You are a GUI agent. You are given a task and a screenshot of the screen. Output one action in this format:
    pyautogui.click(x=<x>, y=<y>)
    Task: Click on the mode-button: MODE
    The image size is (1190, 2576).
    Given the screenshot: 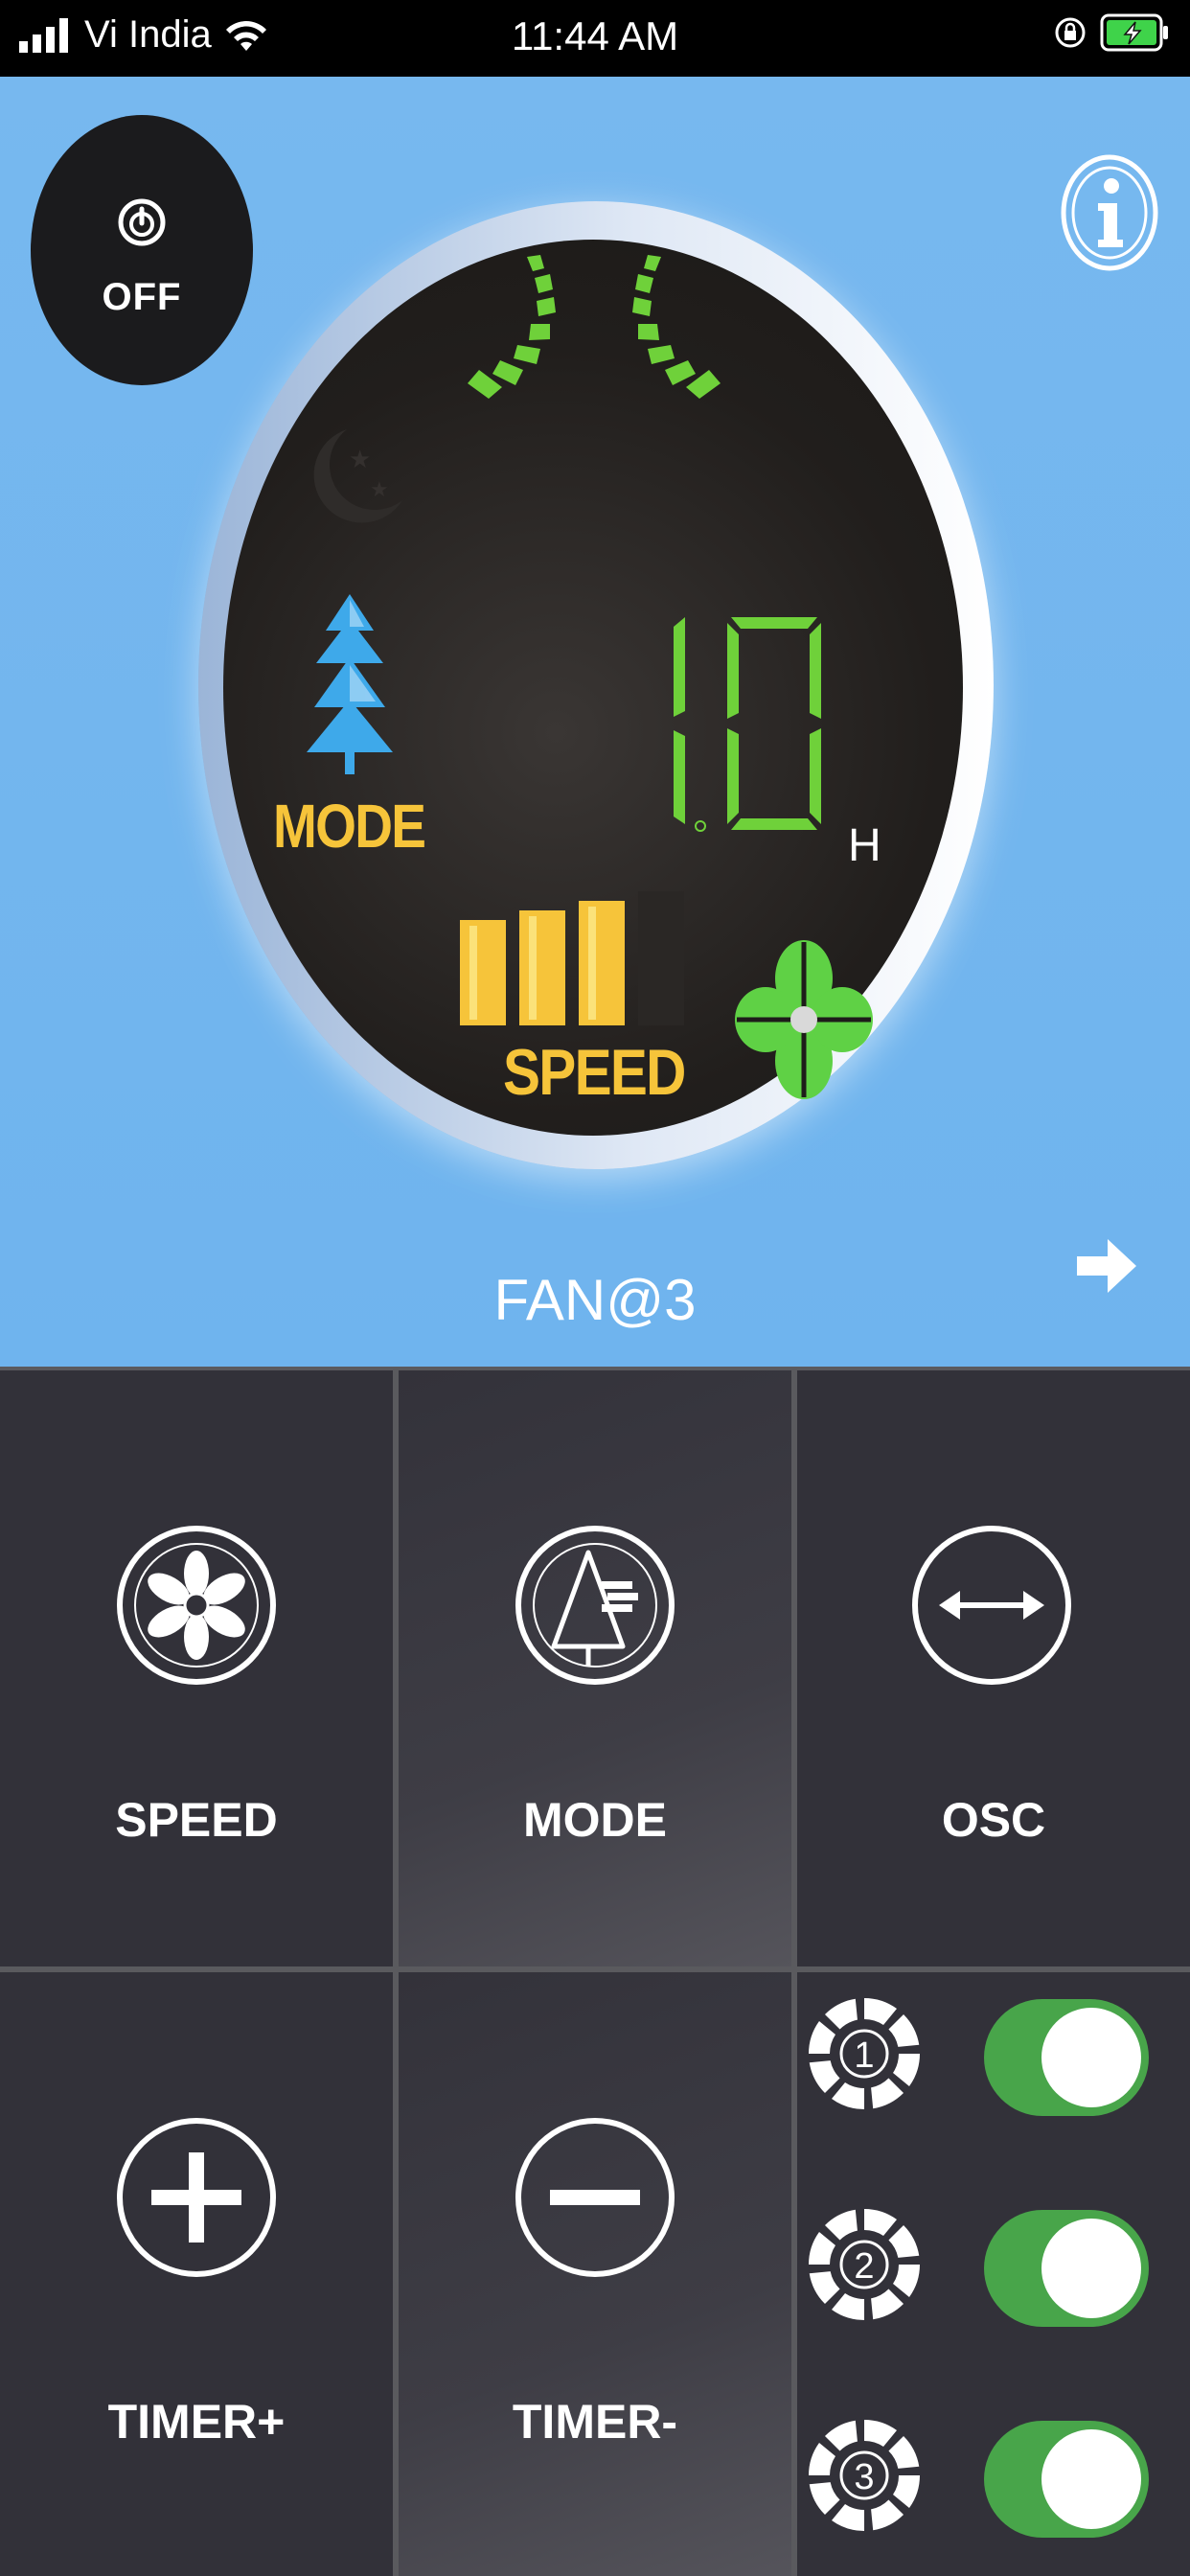 What is the action you would take?
    pyautogui.click(x=595, y=1668)
    